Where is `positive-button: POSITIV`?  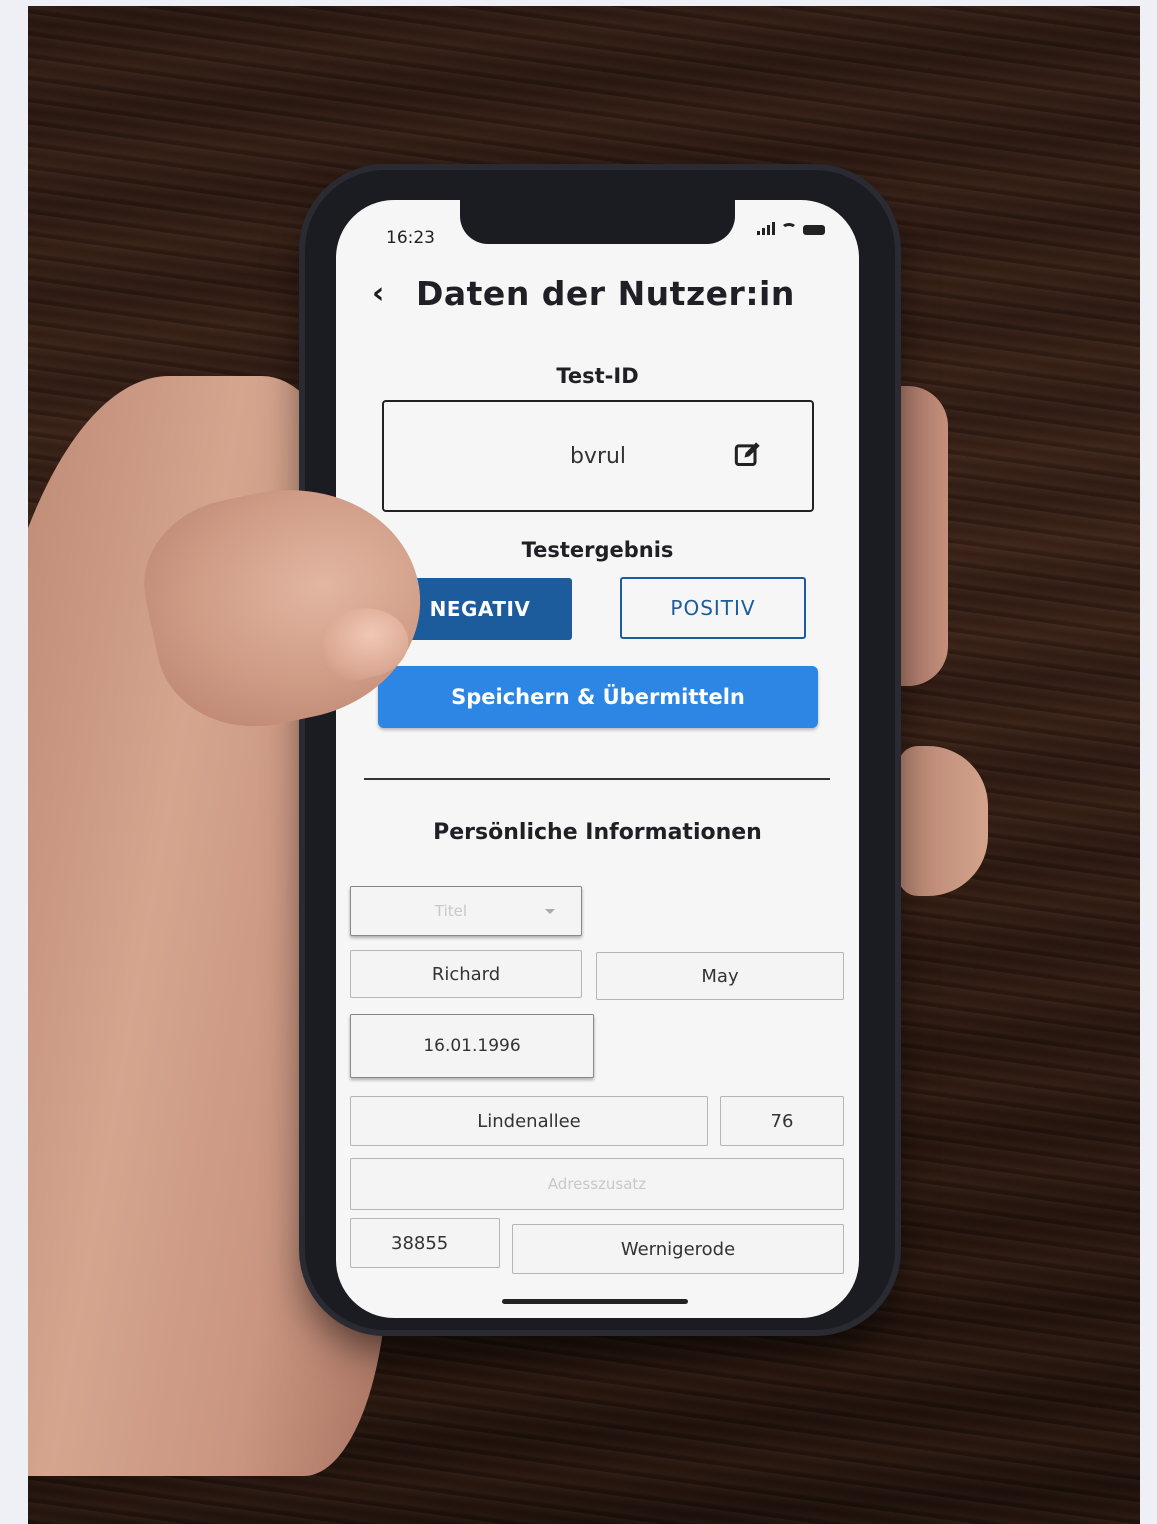
positive-button: POSITIV is located at coordinates (713, 608).